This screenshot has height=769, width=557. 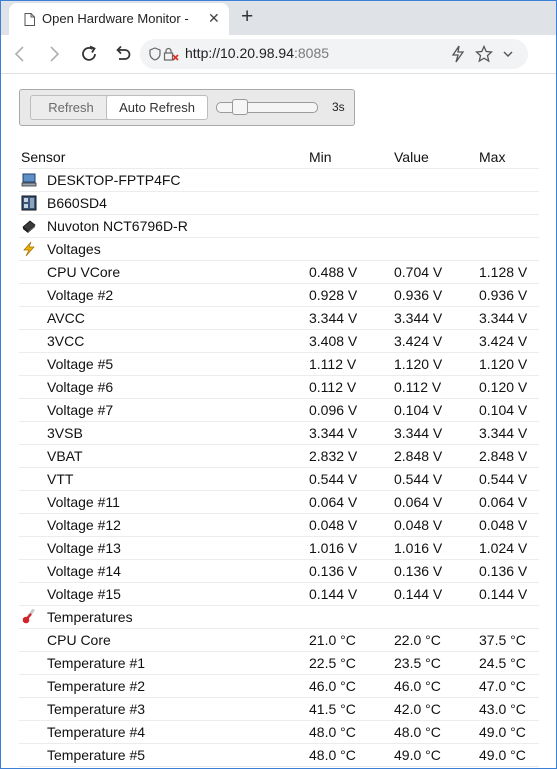 What do you see at coordinates (279, 594) in the screenshot?
I see `sensor-row: Voltage #15 0.144 V 0.144 V 0.144 V` at bounding box center [279, 594].